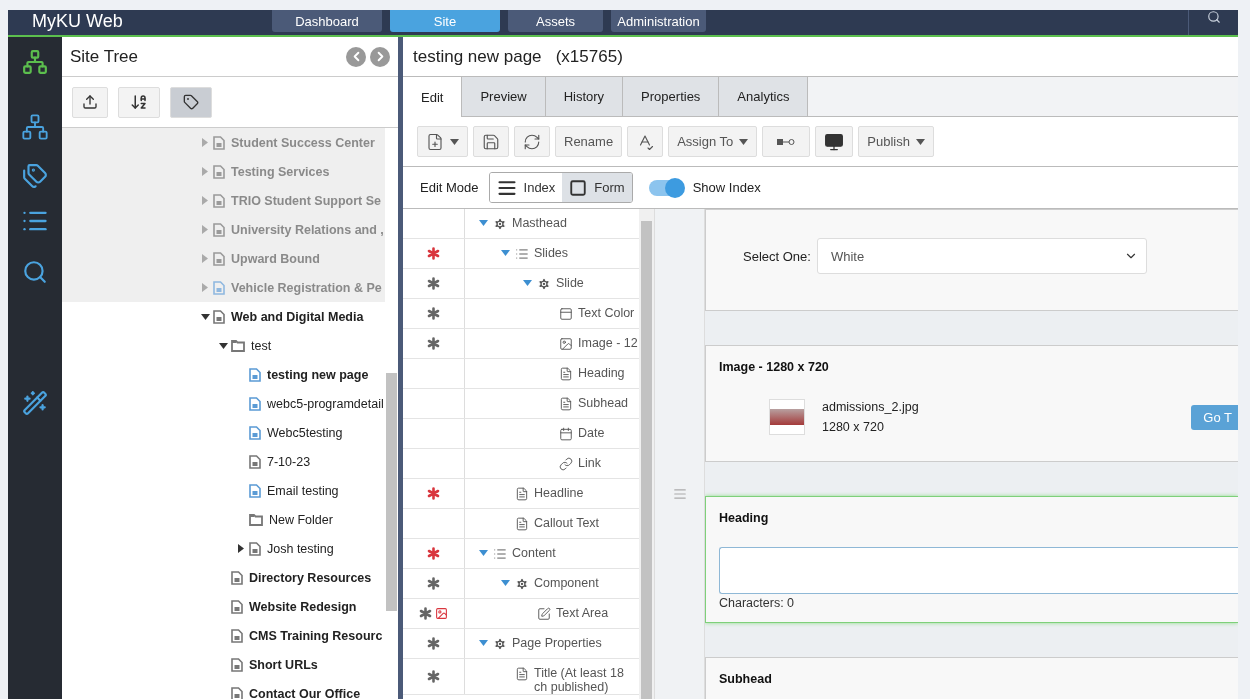  I want to click on upload-icon, so click(90, 102).